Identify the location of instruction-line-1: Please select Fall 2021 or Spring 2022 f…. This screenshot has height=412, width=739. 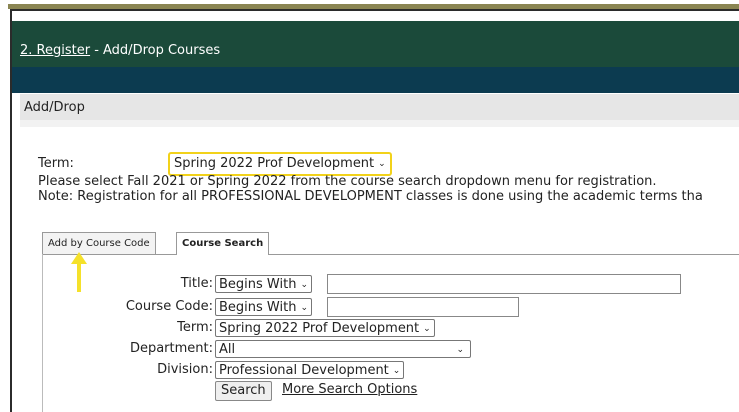
(347, 181).